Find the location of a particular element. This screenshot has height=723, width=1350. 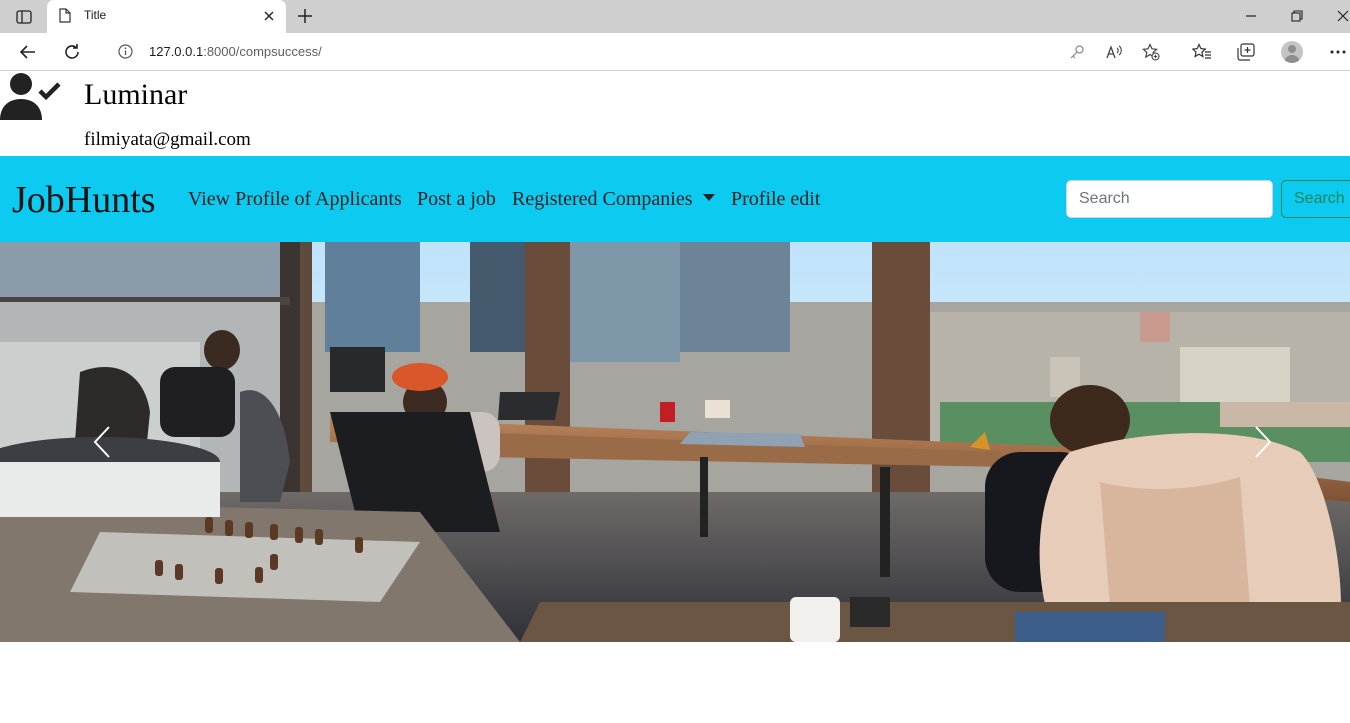

browser-tab: Title is located at coordinates (166, 16).